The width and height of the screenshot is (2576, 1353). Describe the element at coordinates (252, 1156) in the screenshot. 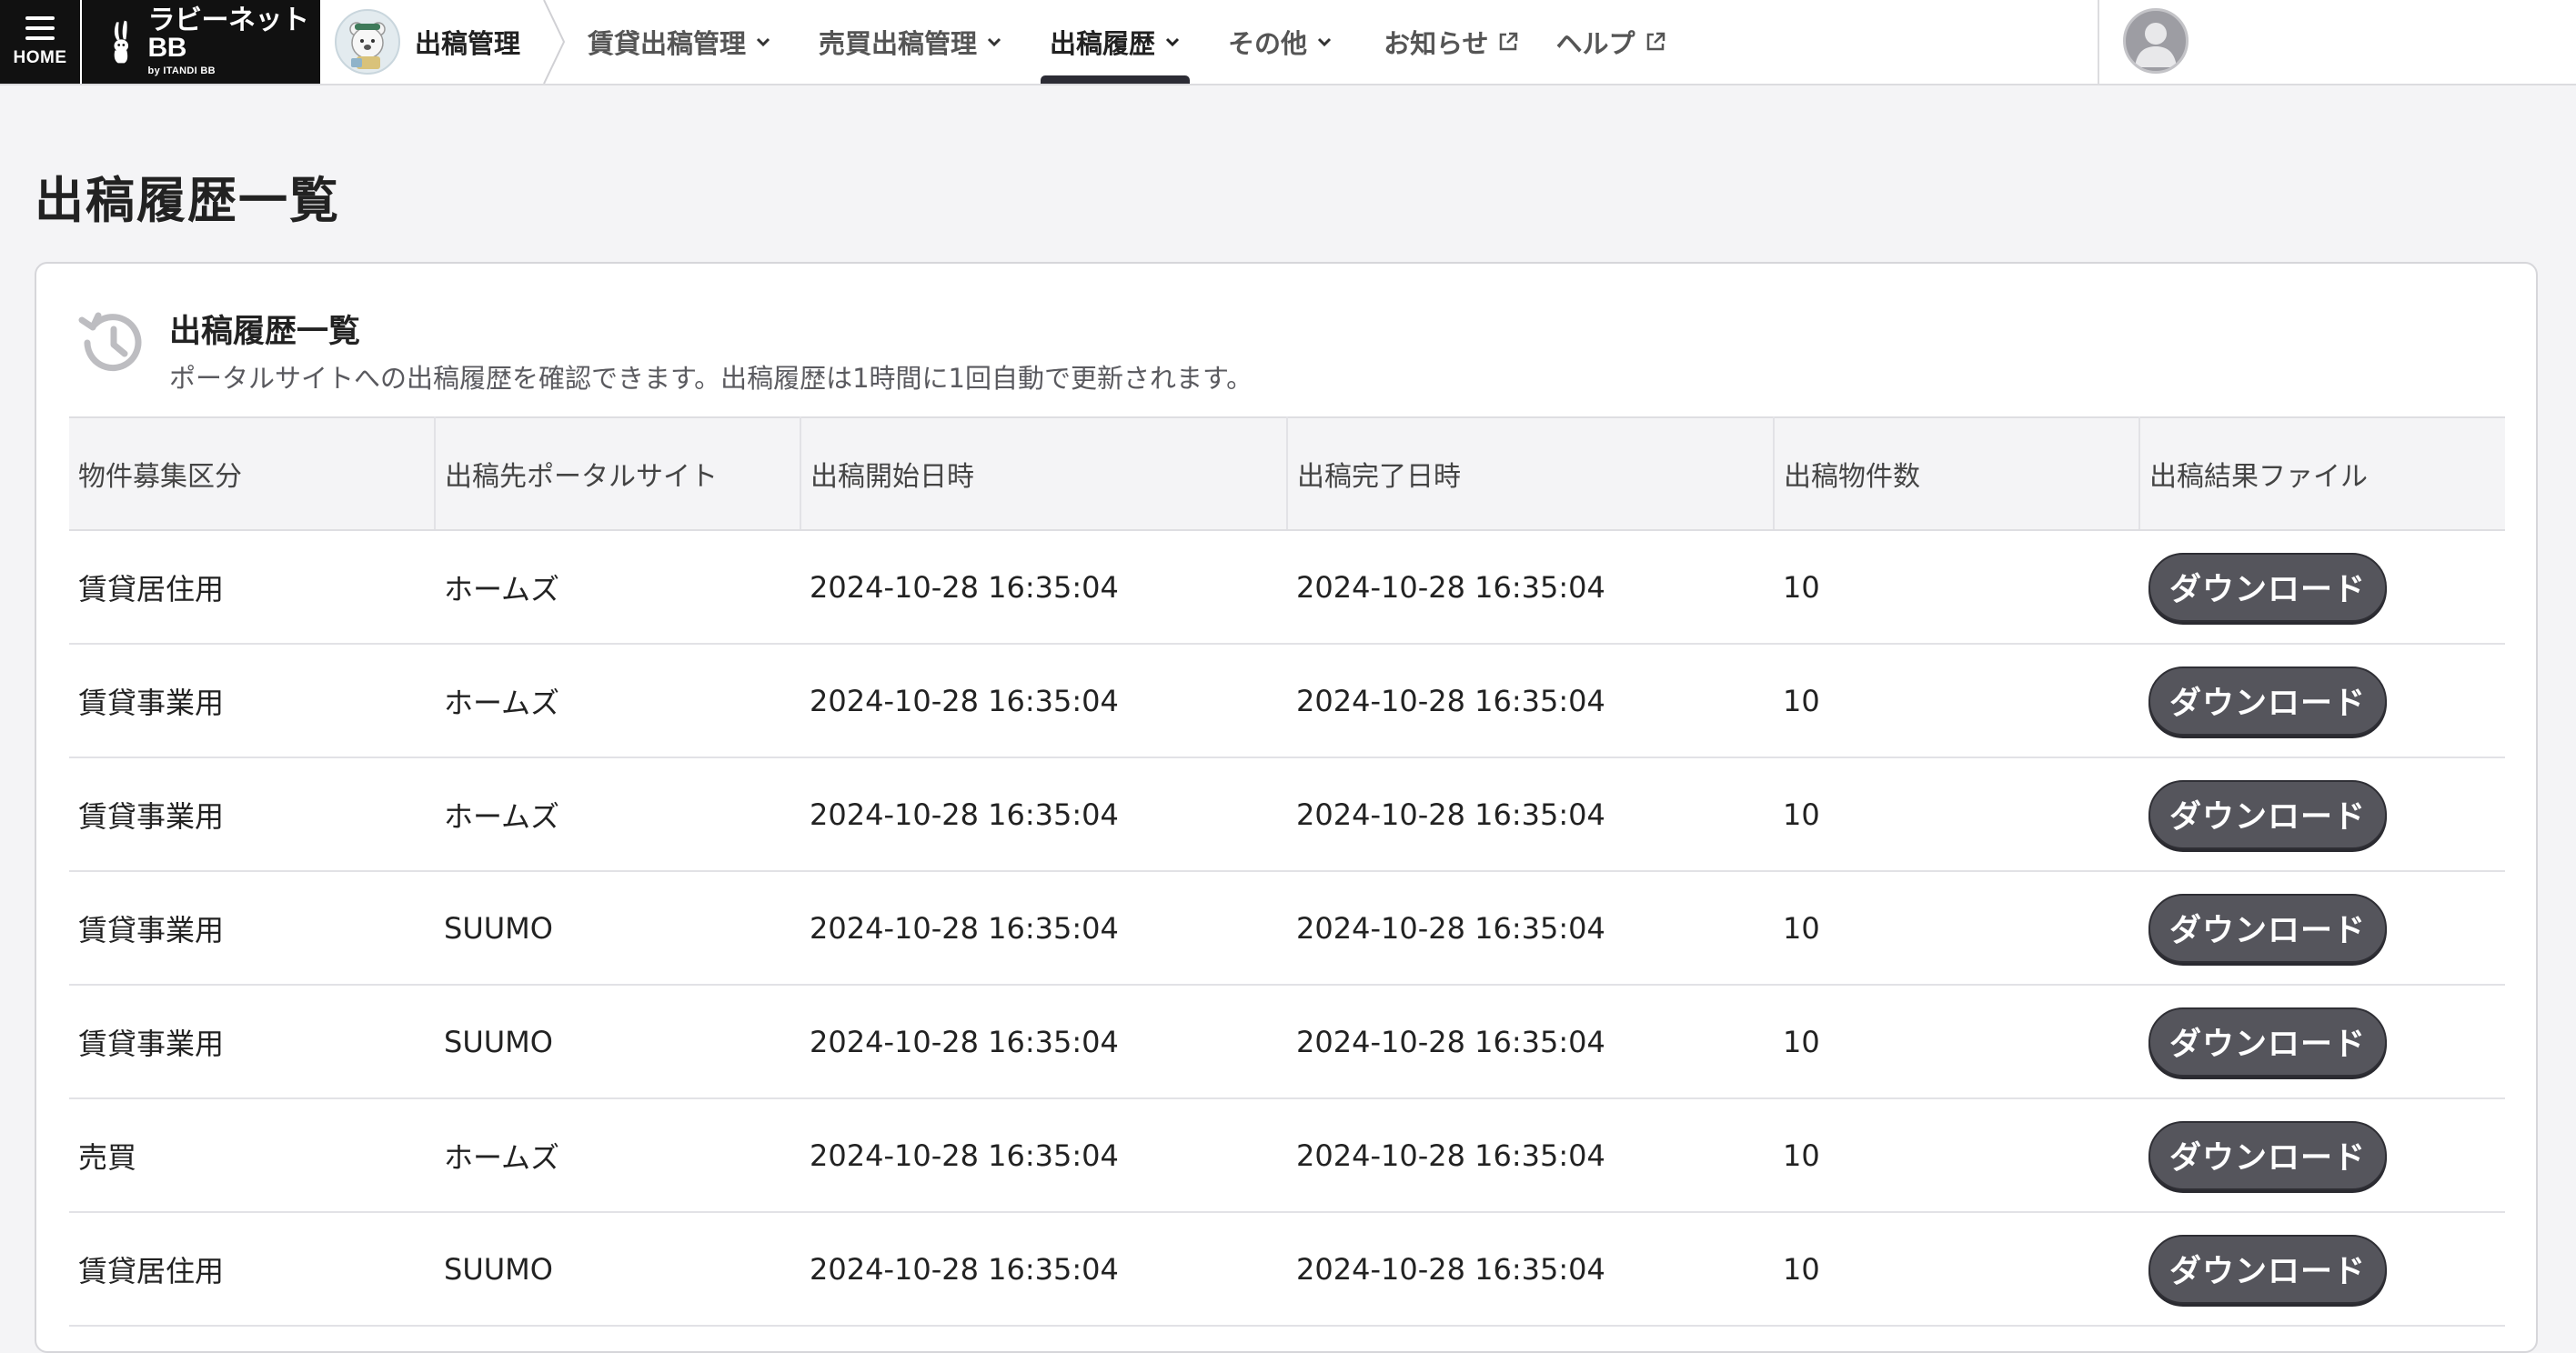

I see `category-cell: 売買` at that location.